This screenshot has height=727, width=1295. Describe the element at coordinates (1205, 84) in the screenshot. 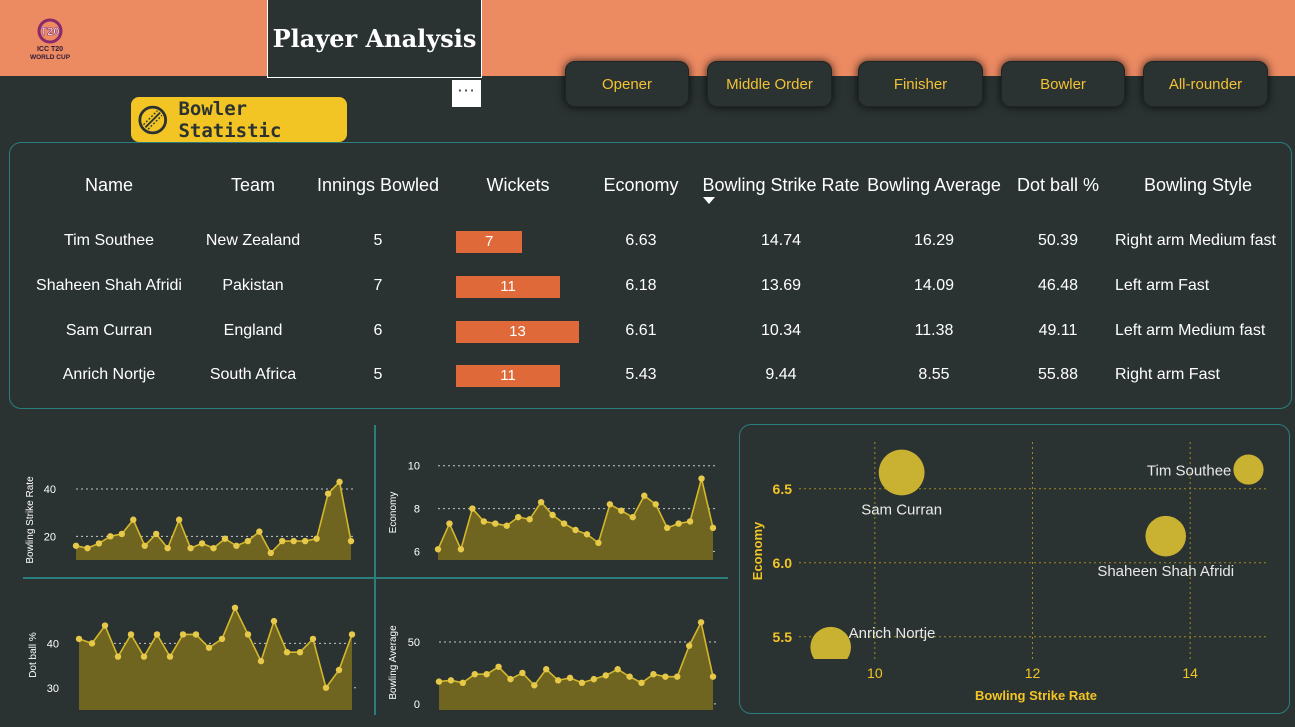

I see `nav-button-all-rounder: All-rounder` at that location.